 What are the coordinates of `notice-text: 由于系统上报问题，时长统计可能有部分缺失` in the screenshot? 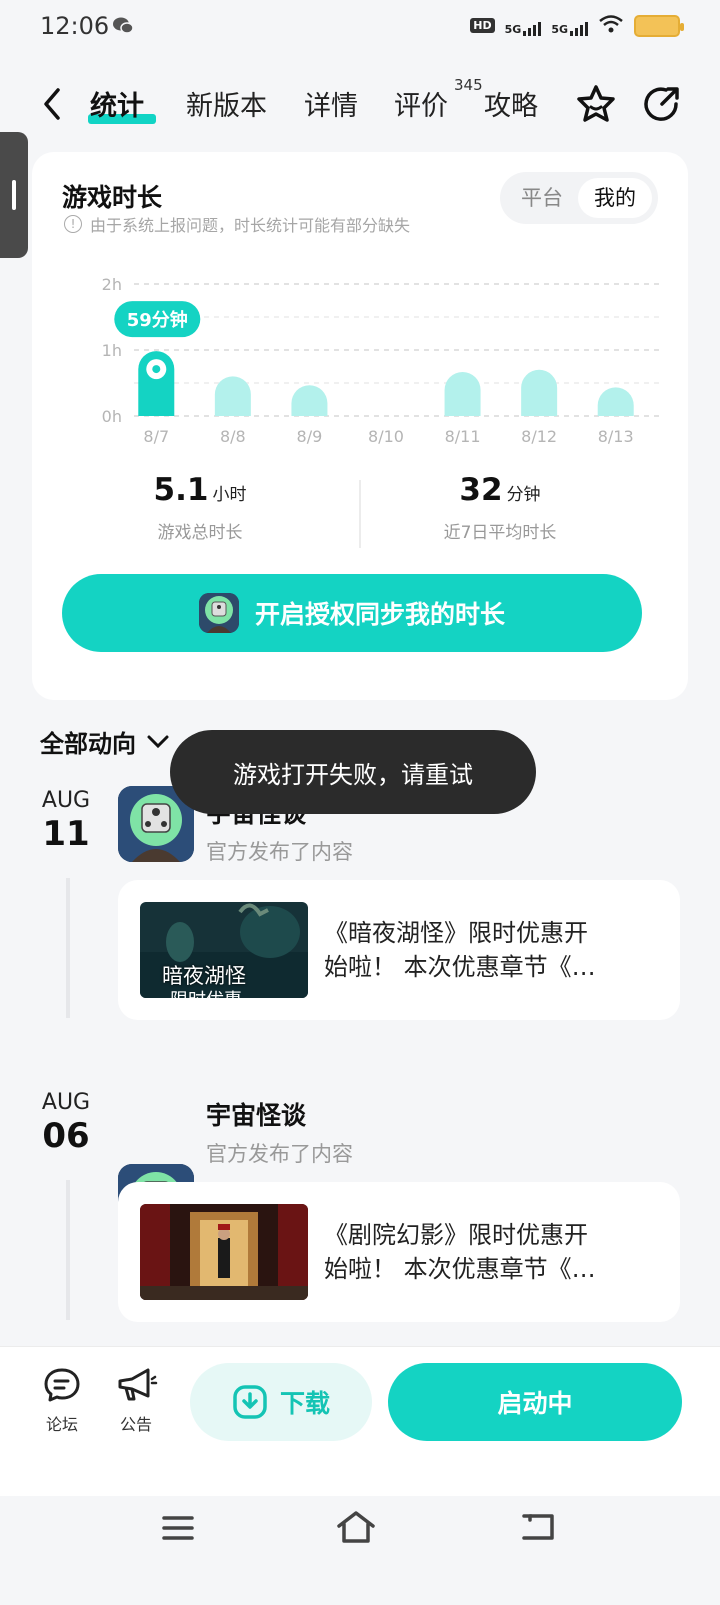 It's located at (250, 225).